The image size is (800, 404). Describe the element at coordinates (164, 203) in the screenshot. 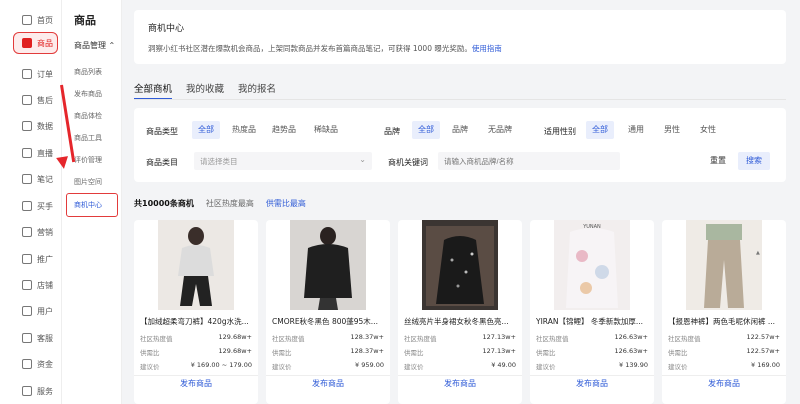

I see `total-count: 共10000条商机` at that location.